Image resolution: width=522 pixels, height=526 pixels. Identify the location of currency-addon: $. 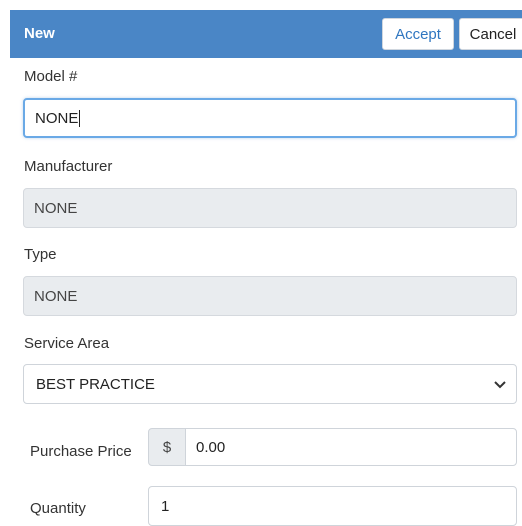
(167, 447).